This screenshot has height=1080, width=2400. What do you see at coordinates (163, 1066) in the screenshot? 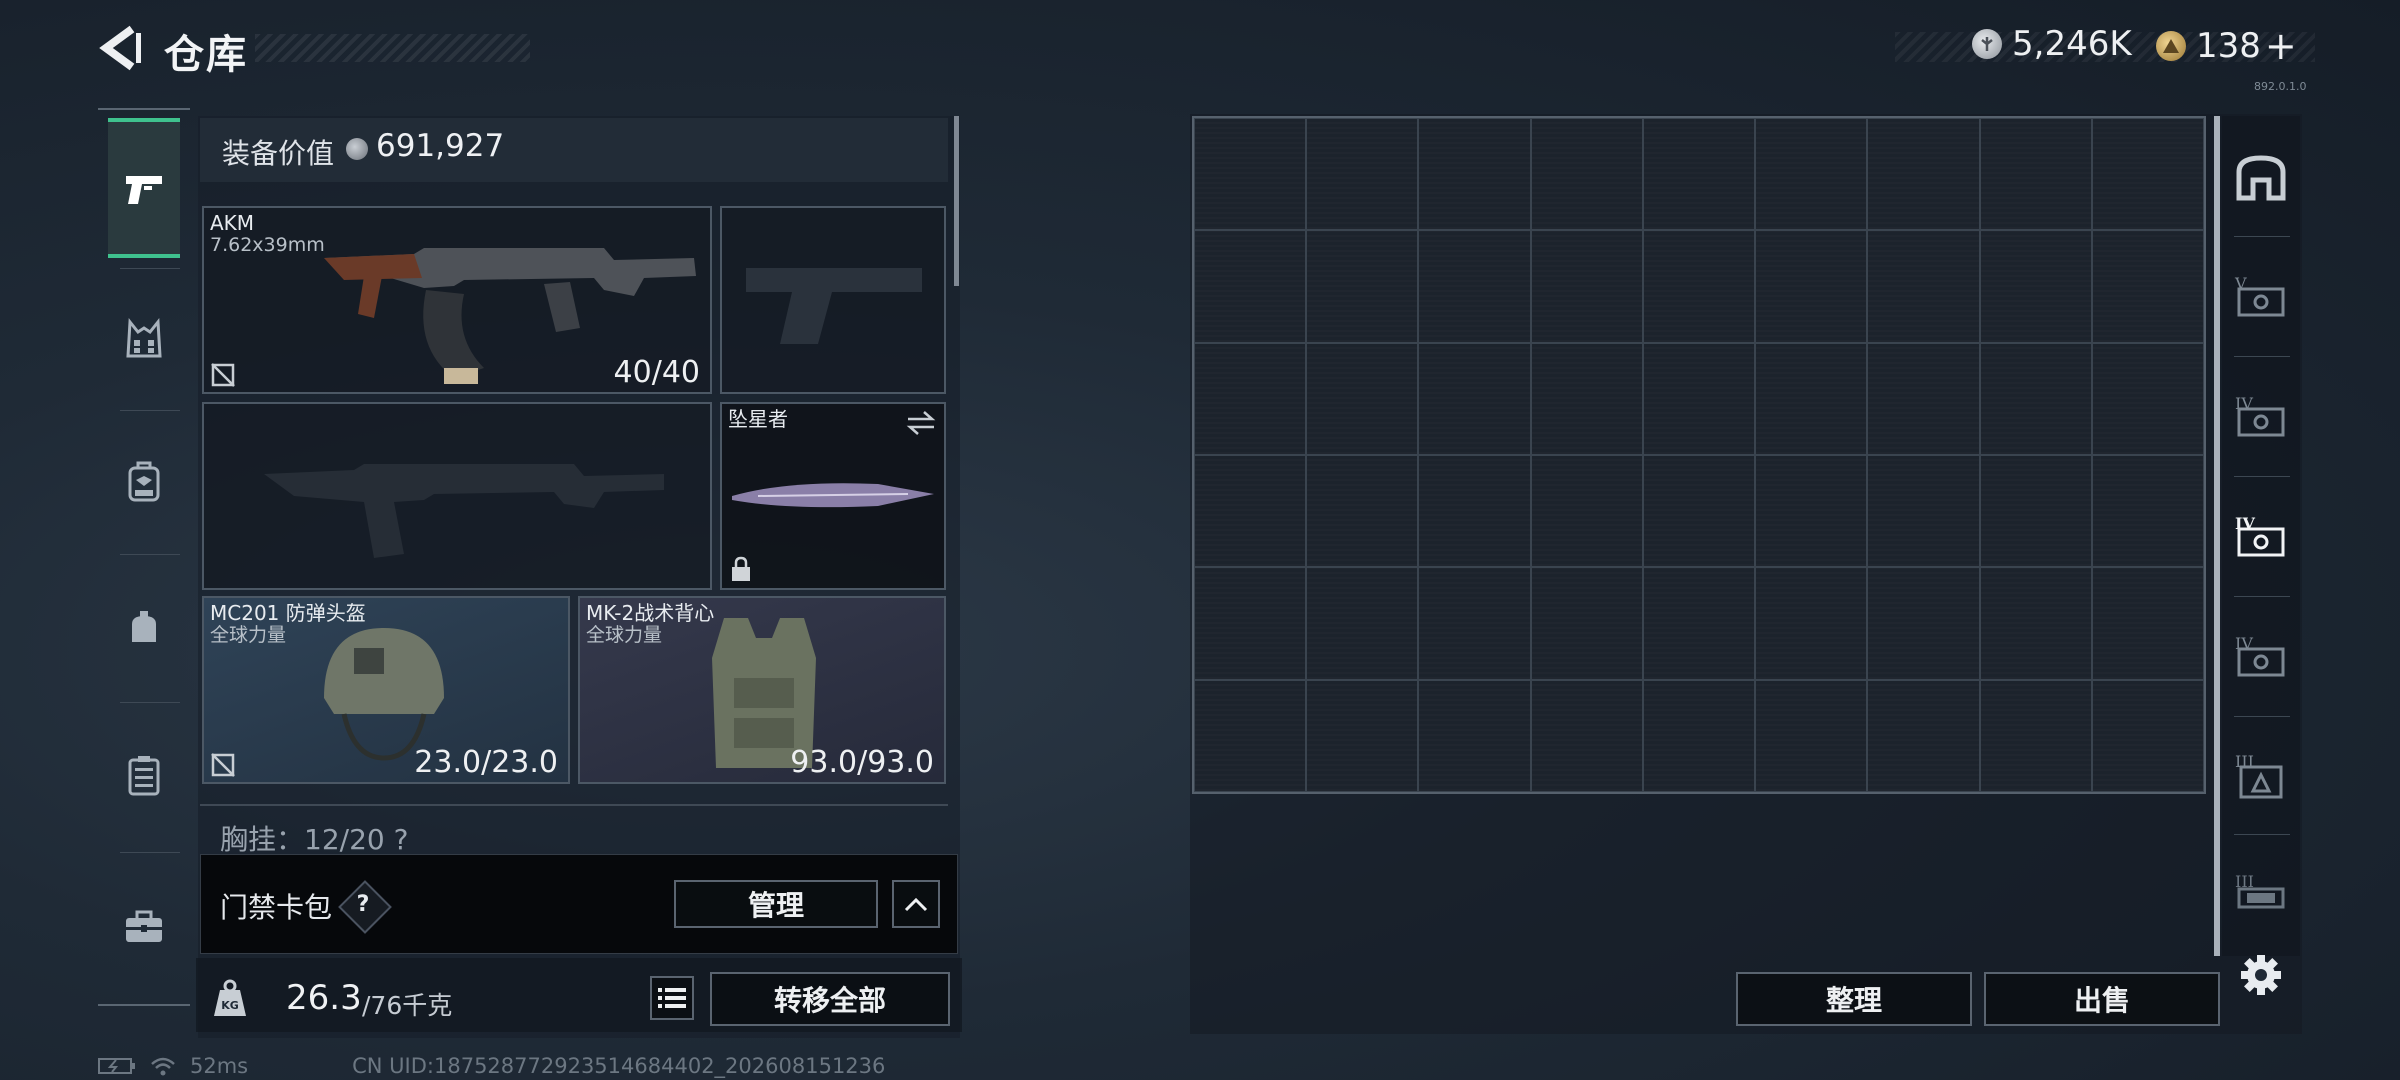
I see `wifi-icon` at bounding box center [163, 1066].